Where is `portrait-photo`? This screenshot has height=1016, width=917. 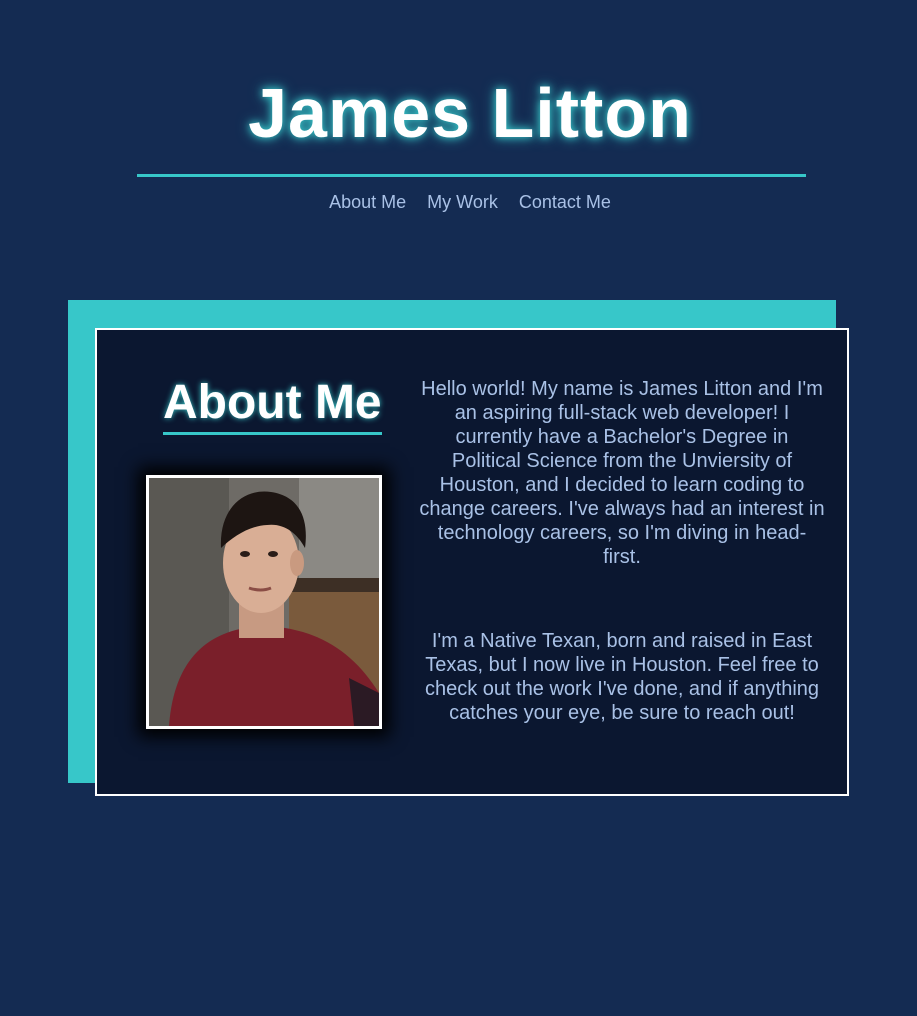
portrait-photo is located at coordinates (264, 602).